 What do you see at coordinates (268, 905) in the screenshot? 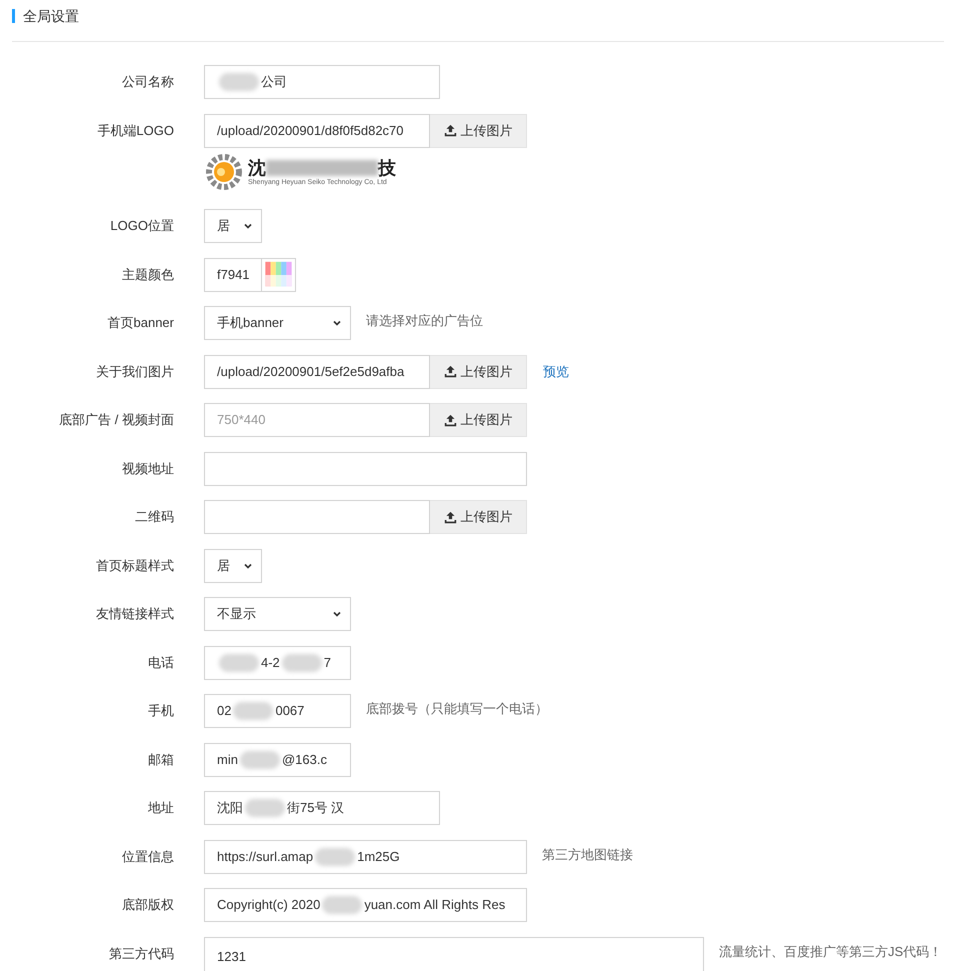
I see `field-value: Copyright(c) 2020` at bounding box center [268, 905].